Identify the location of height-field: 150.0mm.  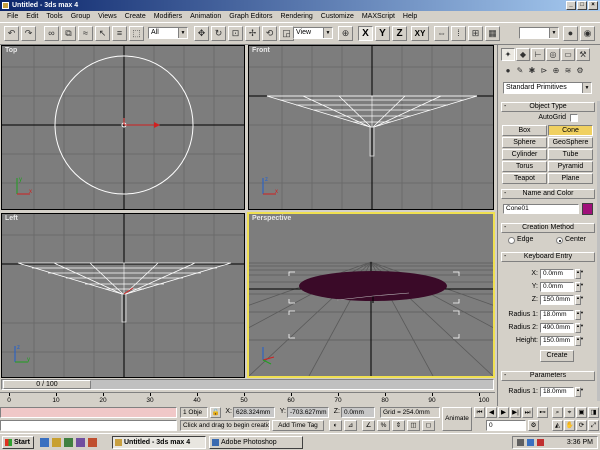
(557, 341).